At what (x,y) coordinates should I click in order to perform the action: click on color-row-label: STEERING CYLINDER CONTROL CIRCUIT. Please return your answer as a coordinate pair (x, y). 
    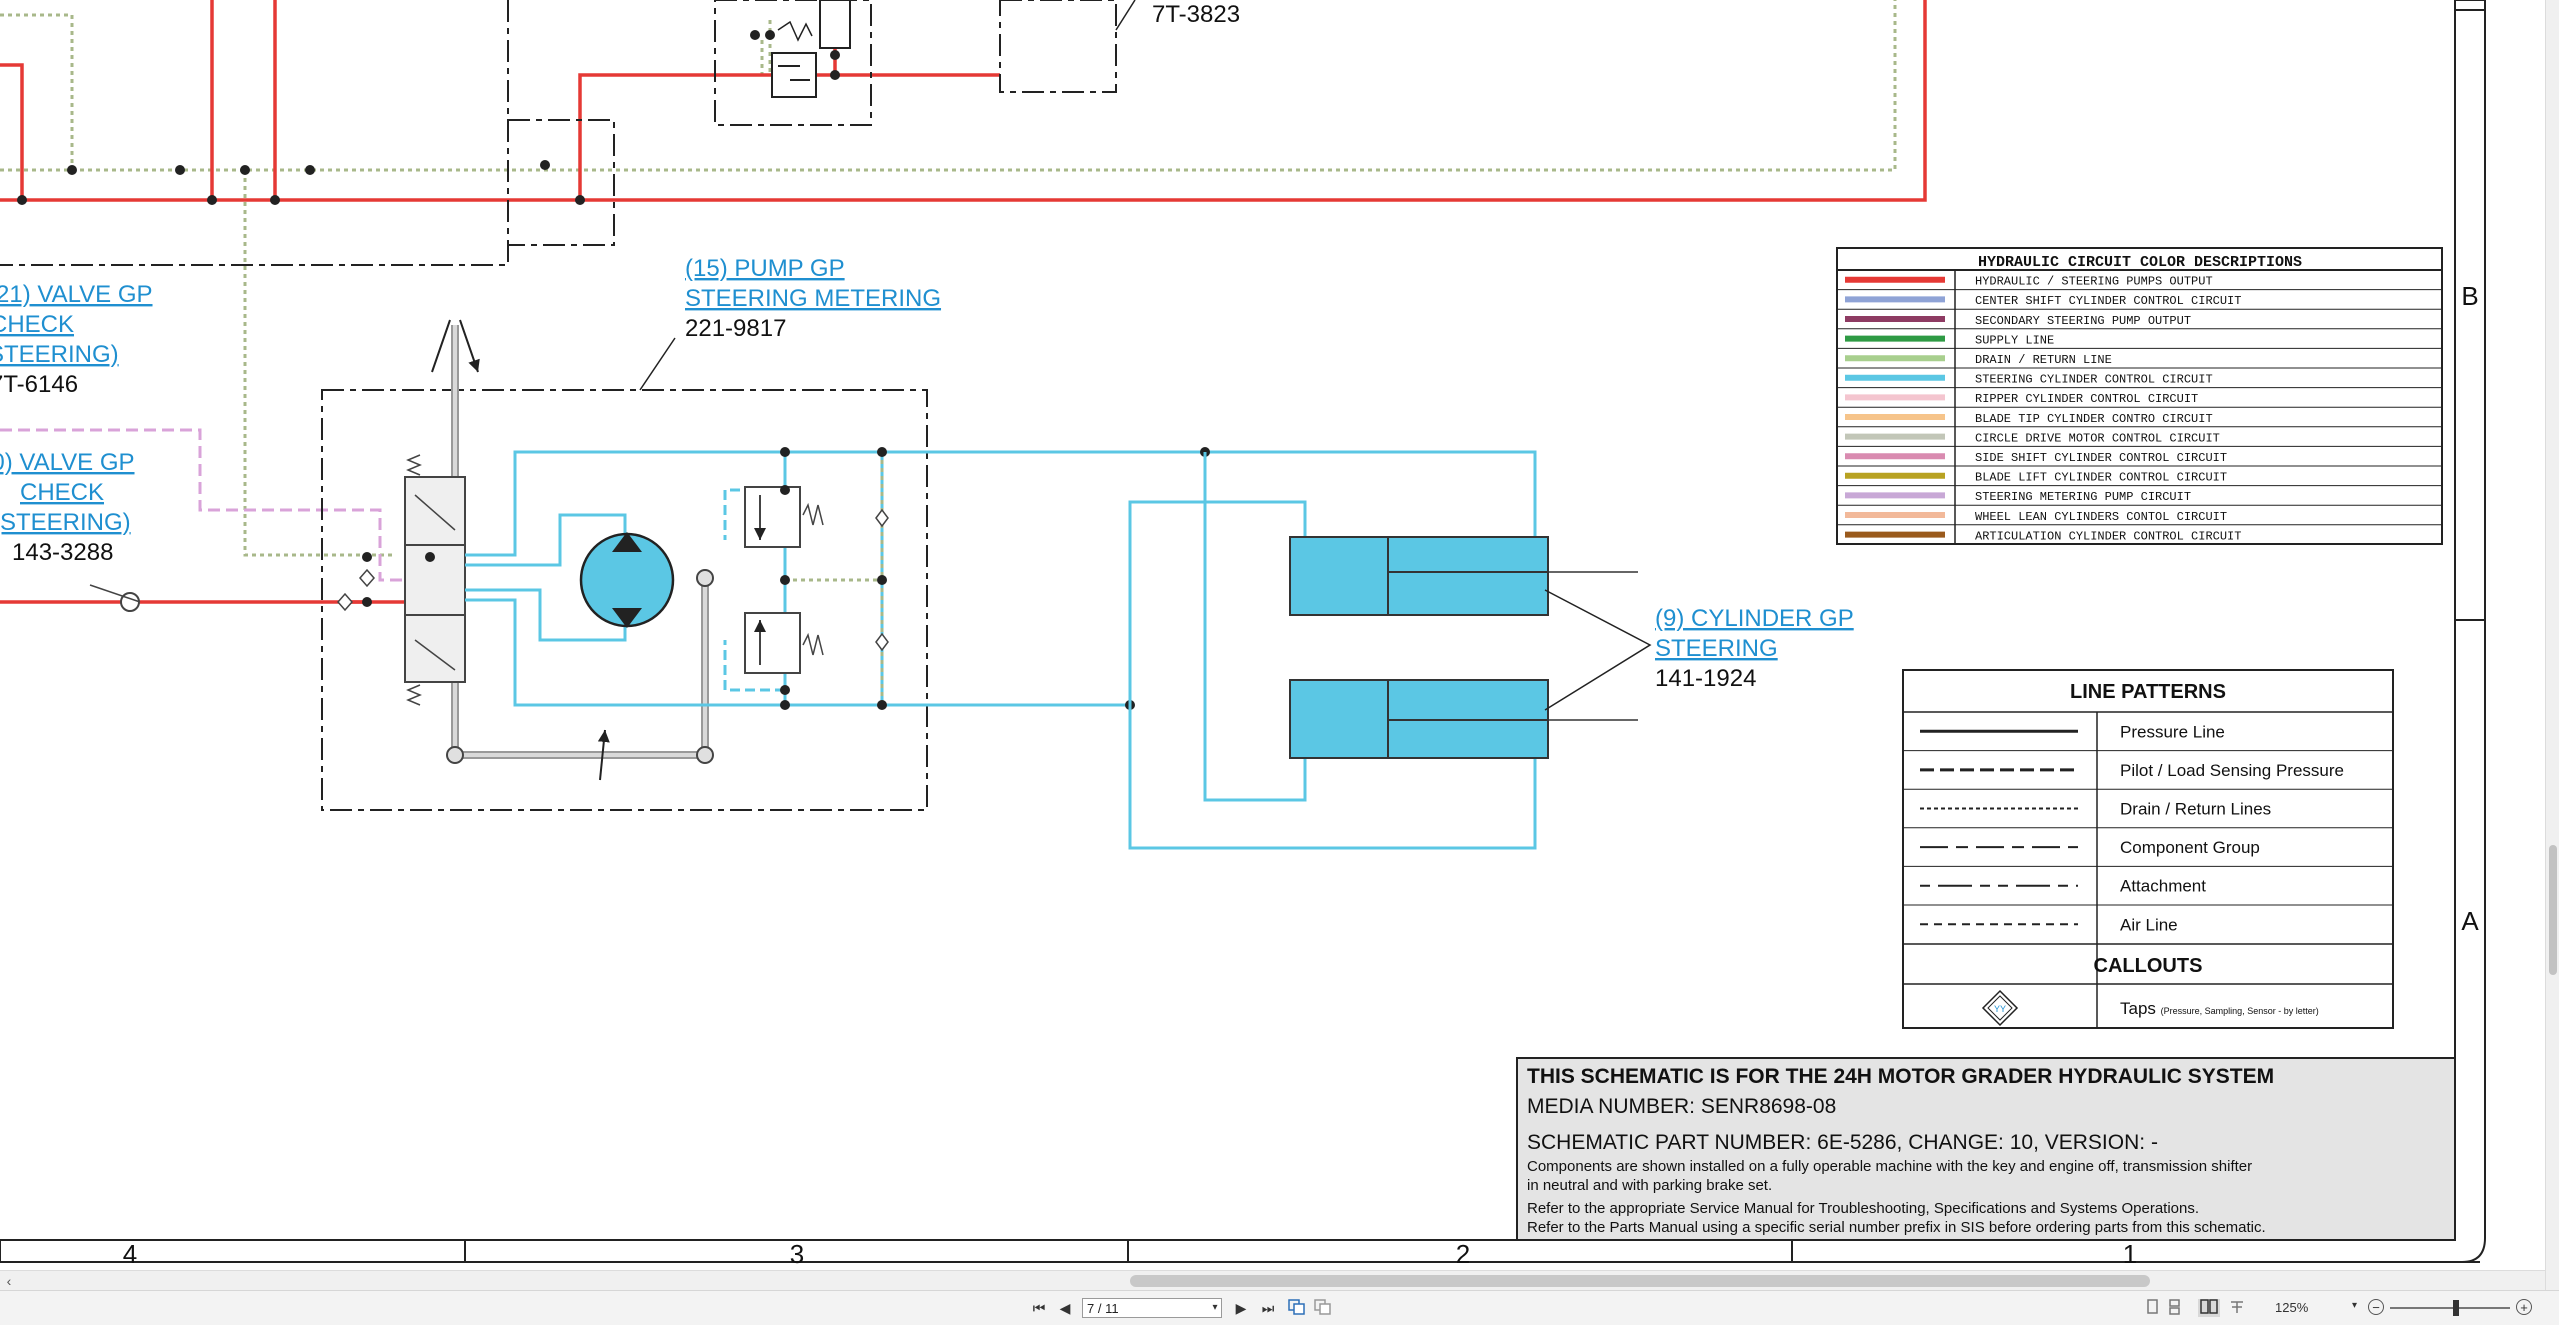
    Looking at the image, I should click on (2094, 380).